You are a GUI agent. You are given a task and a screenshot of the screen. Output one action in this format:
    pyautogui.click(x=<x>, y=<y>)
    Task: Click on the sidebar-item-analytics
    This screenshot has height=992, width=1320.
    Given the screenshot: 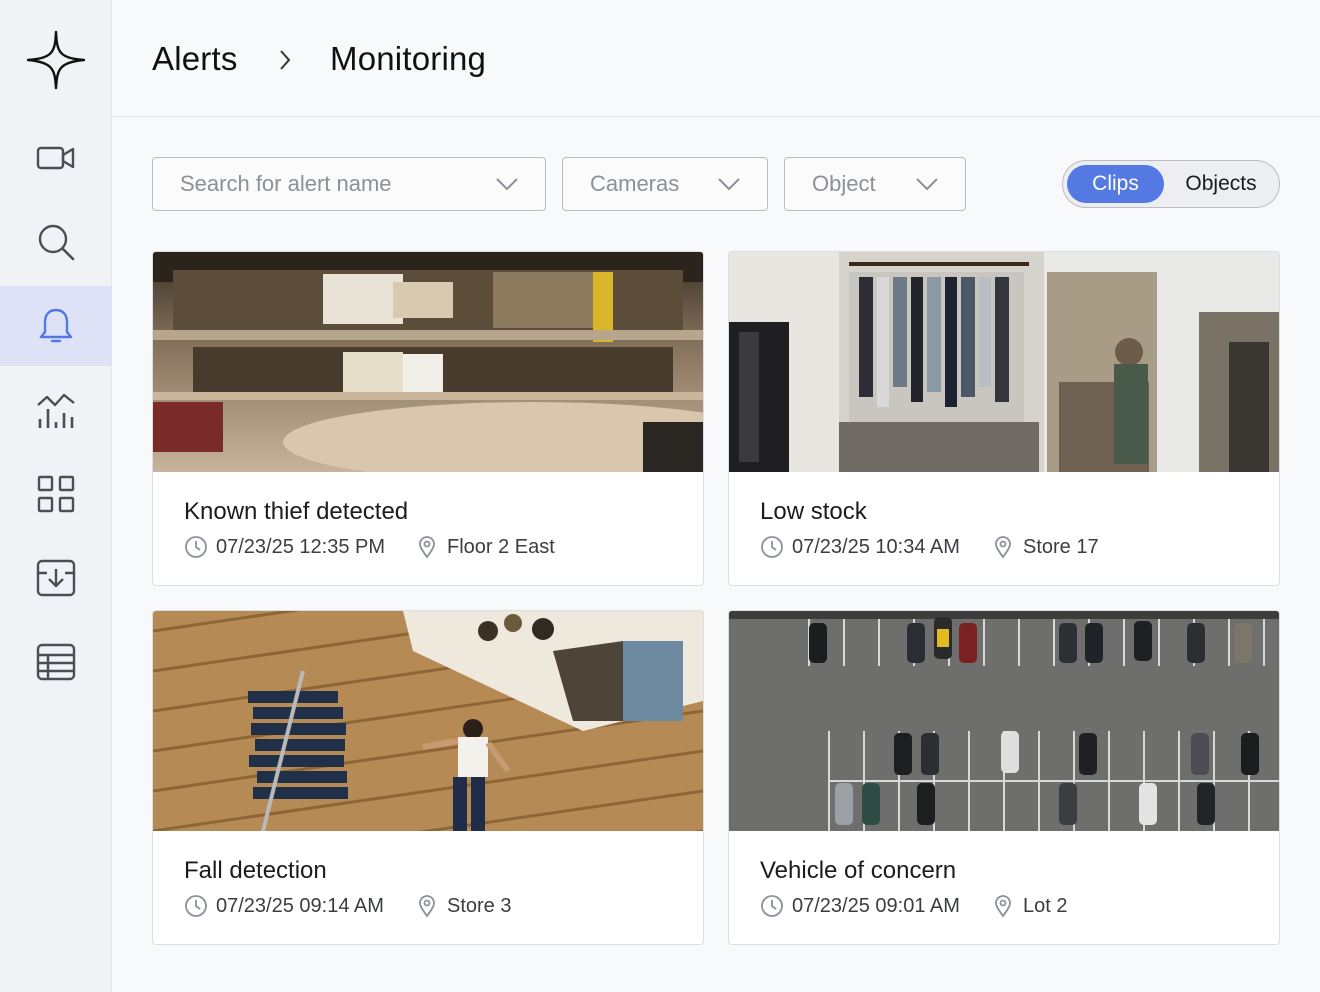 What is the action you would take?
    pyautogui.click(x=56, y=410)
    